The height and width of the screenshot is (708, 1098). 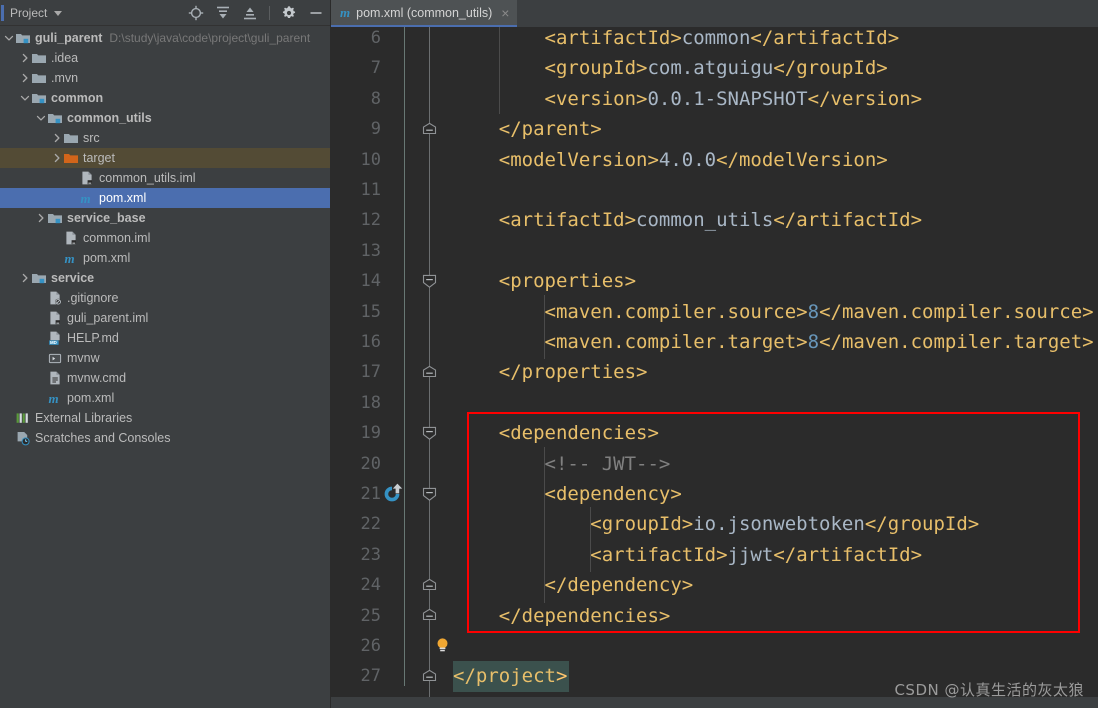 What do you see at coordinates (165, 418) in the screenshot?
I see `tree-item-external-libraries: External Libraries` at bounding box center [165, 418].